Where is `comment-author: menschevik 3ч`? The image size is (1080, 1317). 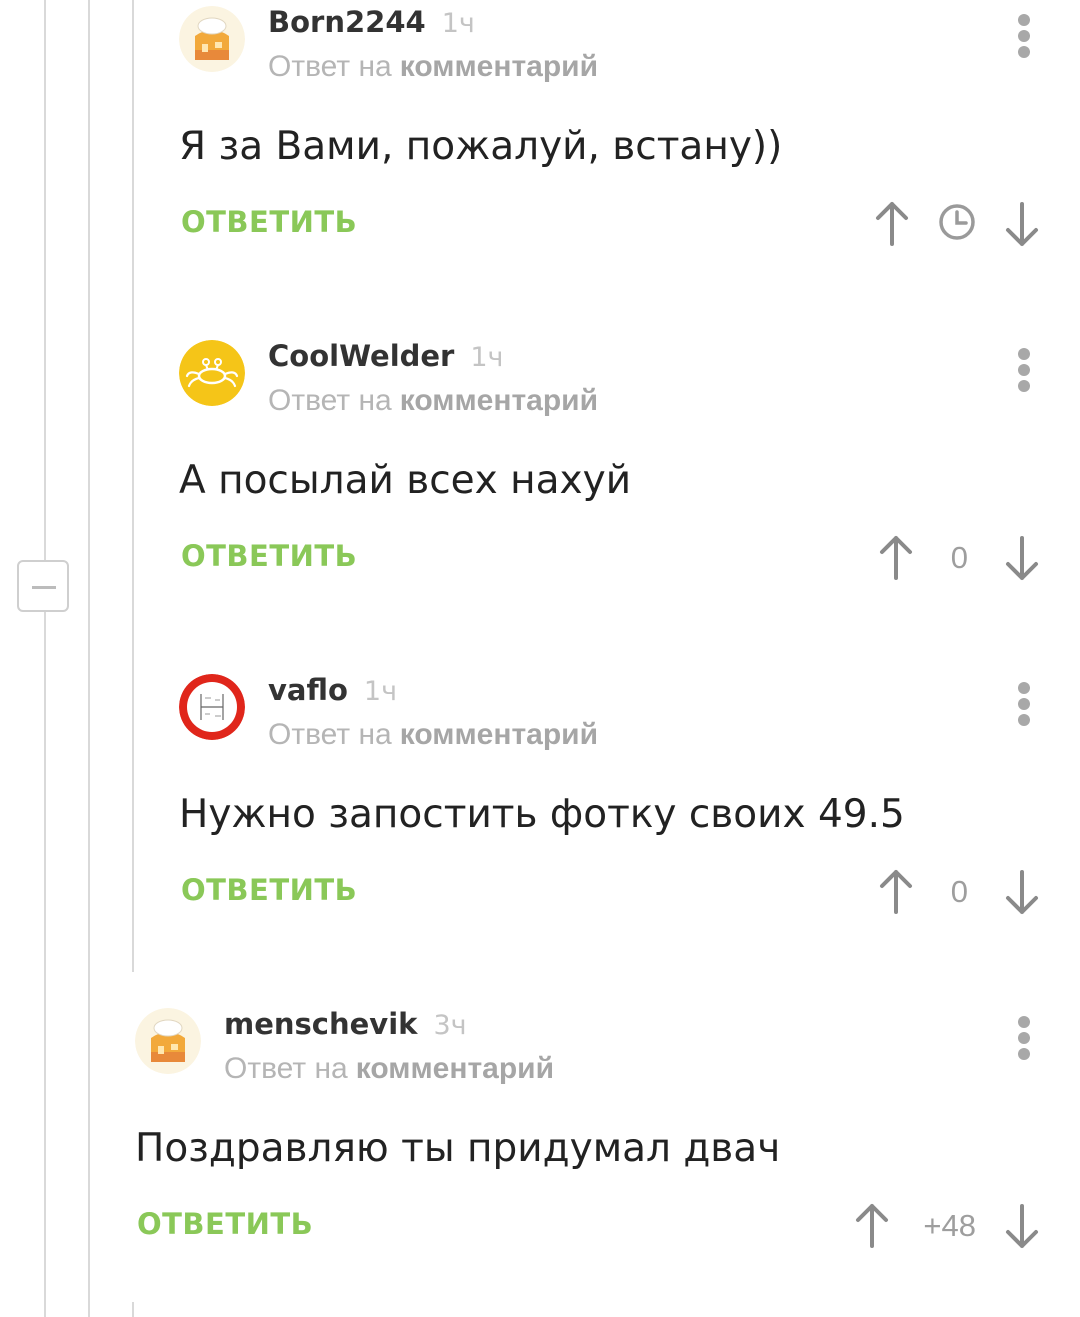 comment-author: menschevik 3ч is located at coordinates (345, 1024).